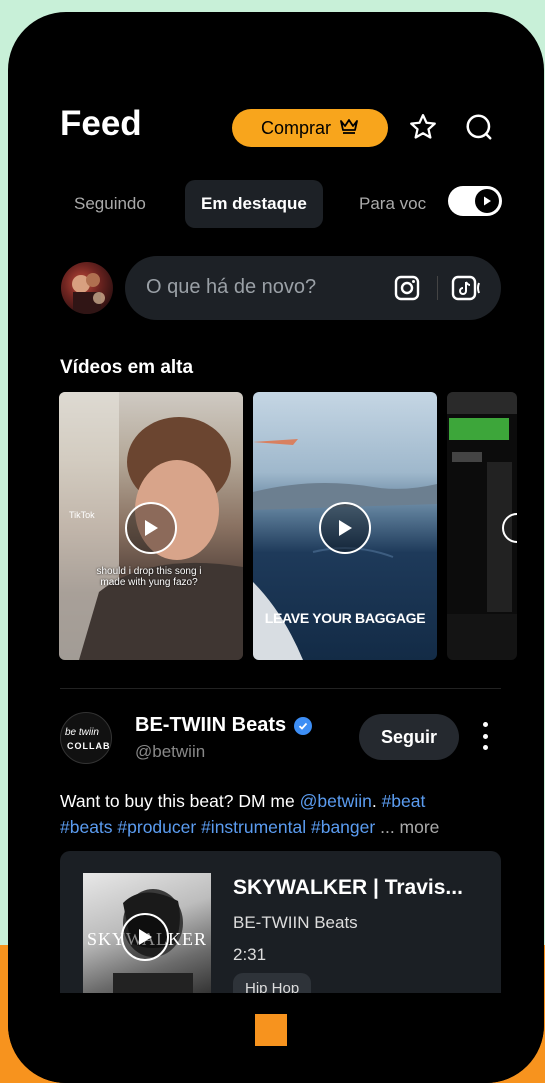 This screenshot has height=1083, width=545. What do you see at coordinates (295, 922) in the screenshot?
I see `track-artist: BE-TWIIN Beats` at bounding box center [295, 922].